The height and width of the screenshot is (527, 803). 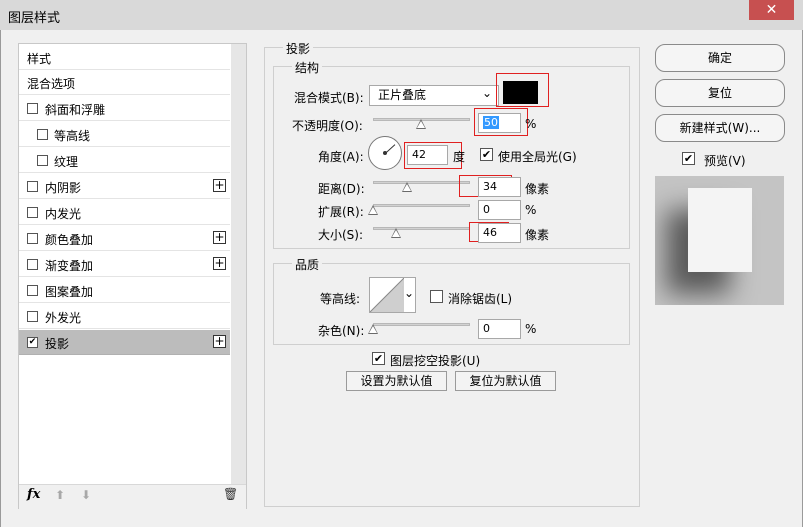 I want to click on preview-shape, so click(x=720, y=230).